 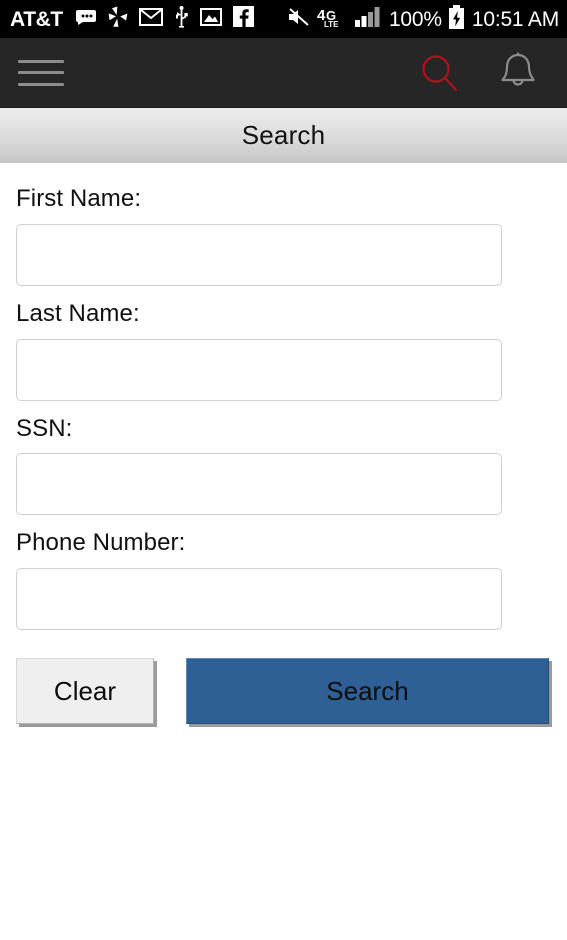 What do you see at coordinates (440, 73) in the screenshot?
I see `search-magnifier-icon` at bounding box center [440, 73].